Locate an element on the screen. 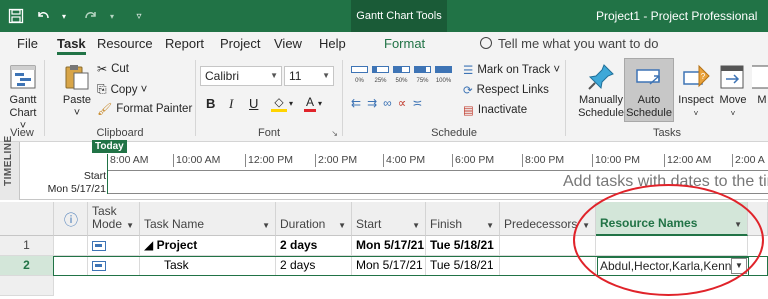 Image resolution: width=768 pixels, height=299 pixels. font-size-select: 11 ▼ is located at coordinates (309, 76).